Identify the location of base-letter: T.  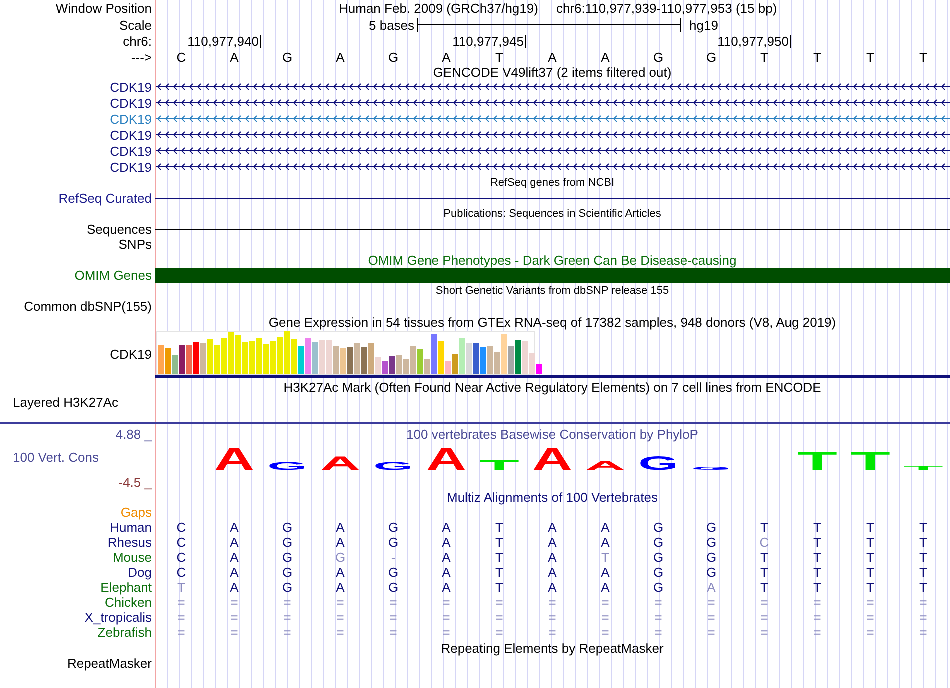
(870, 57).